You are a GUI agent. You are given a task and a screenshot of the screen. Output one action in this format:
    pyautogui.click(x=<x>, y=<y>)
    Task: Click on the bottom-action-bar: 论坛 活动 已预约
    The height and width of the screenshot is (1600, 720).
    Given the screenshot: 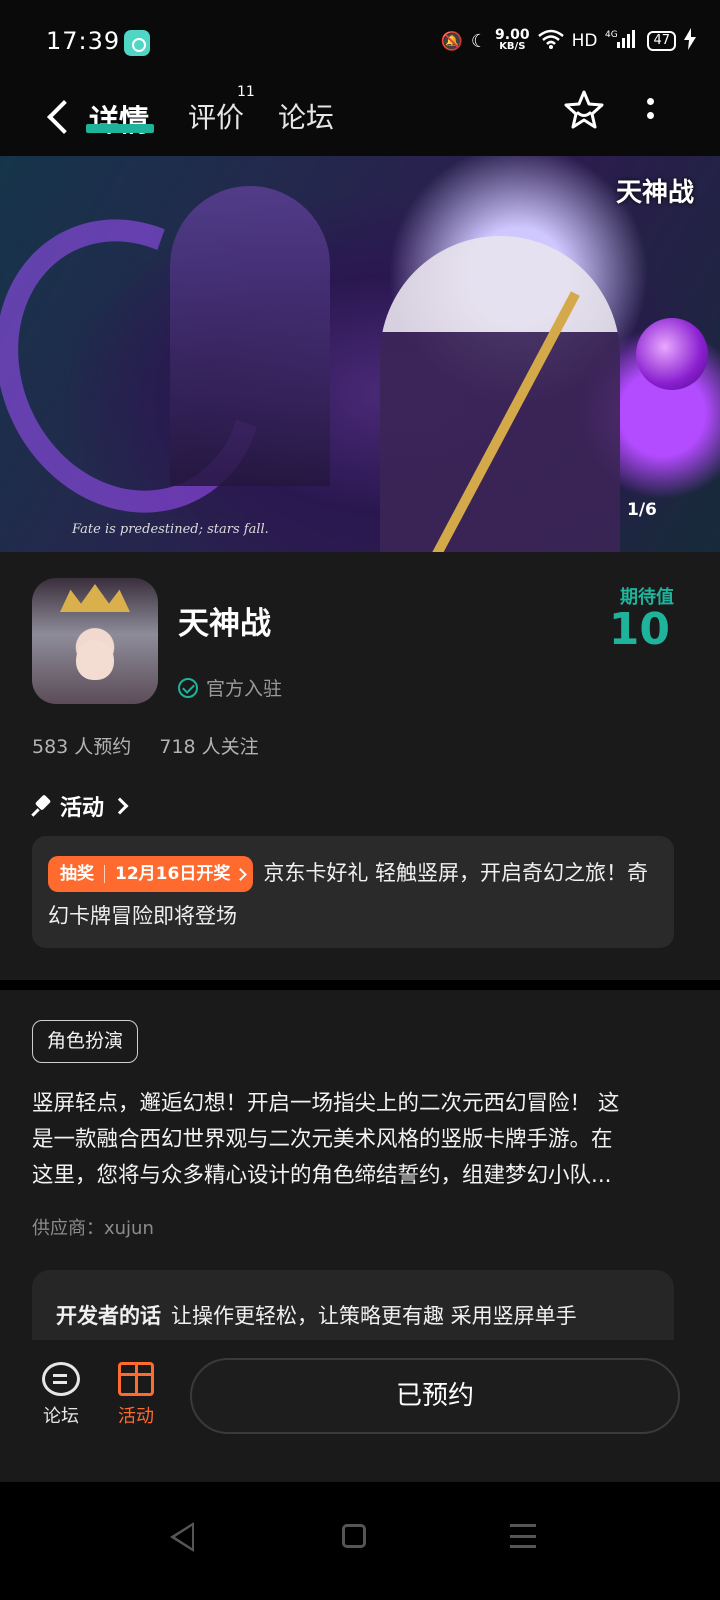 What is the action you would take?
    pyautogui.click(x=360, y=1411)
    